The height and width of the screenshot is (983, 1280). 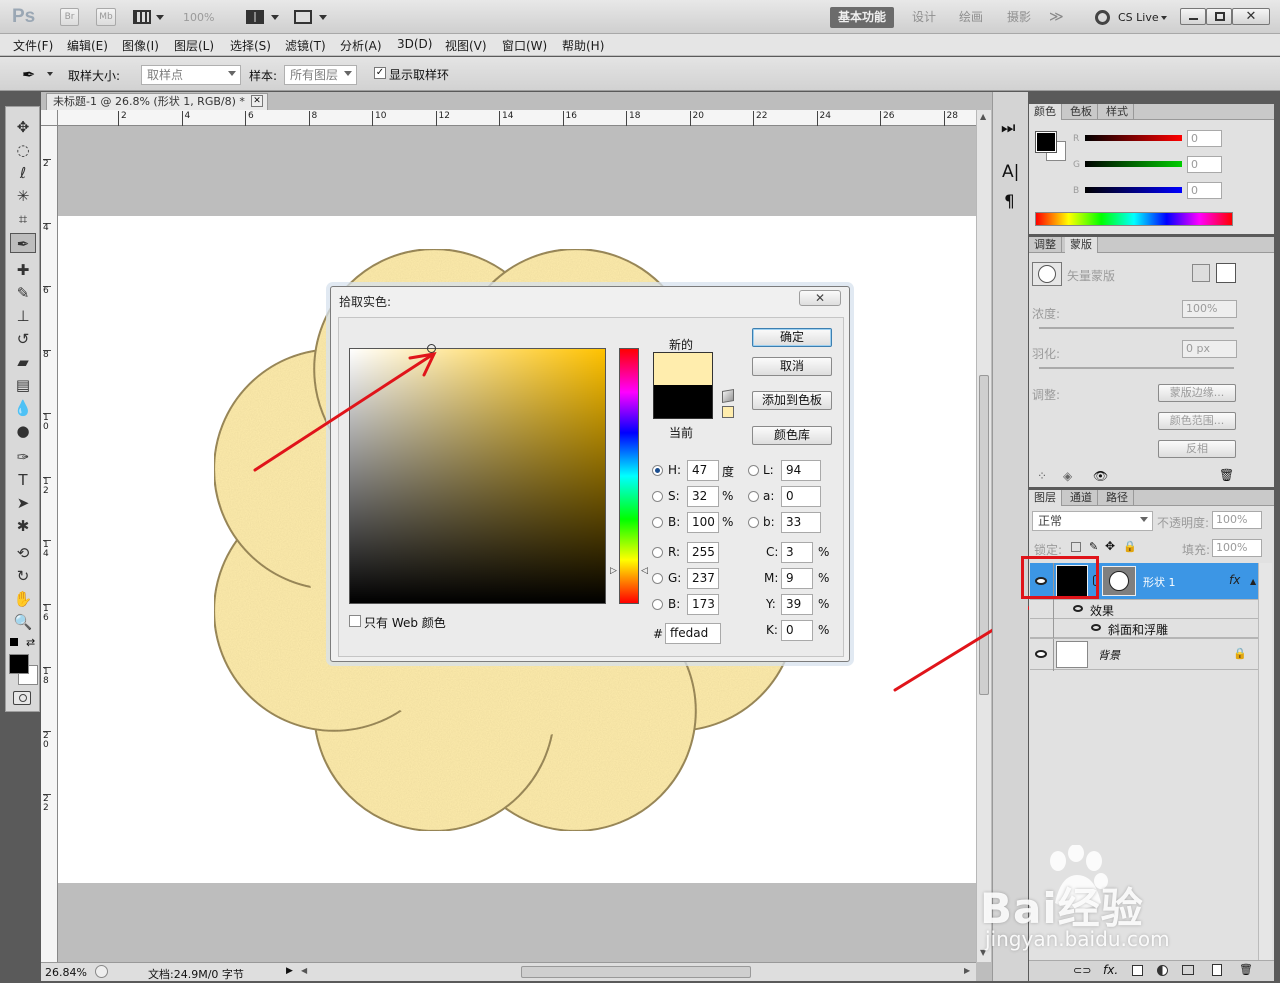 I want to click on background-thumbnail, so click(x=1072, y=654).